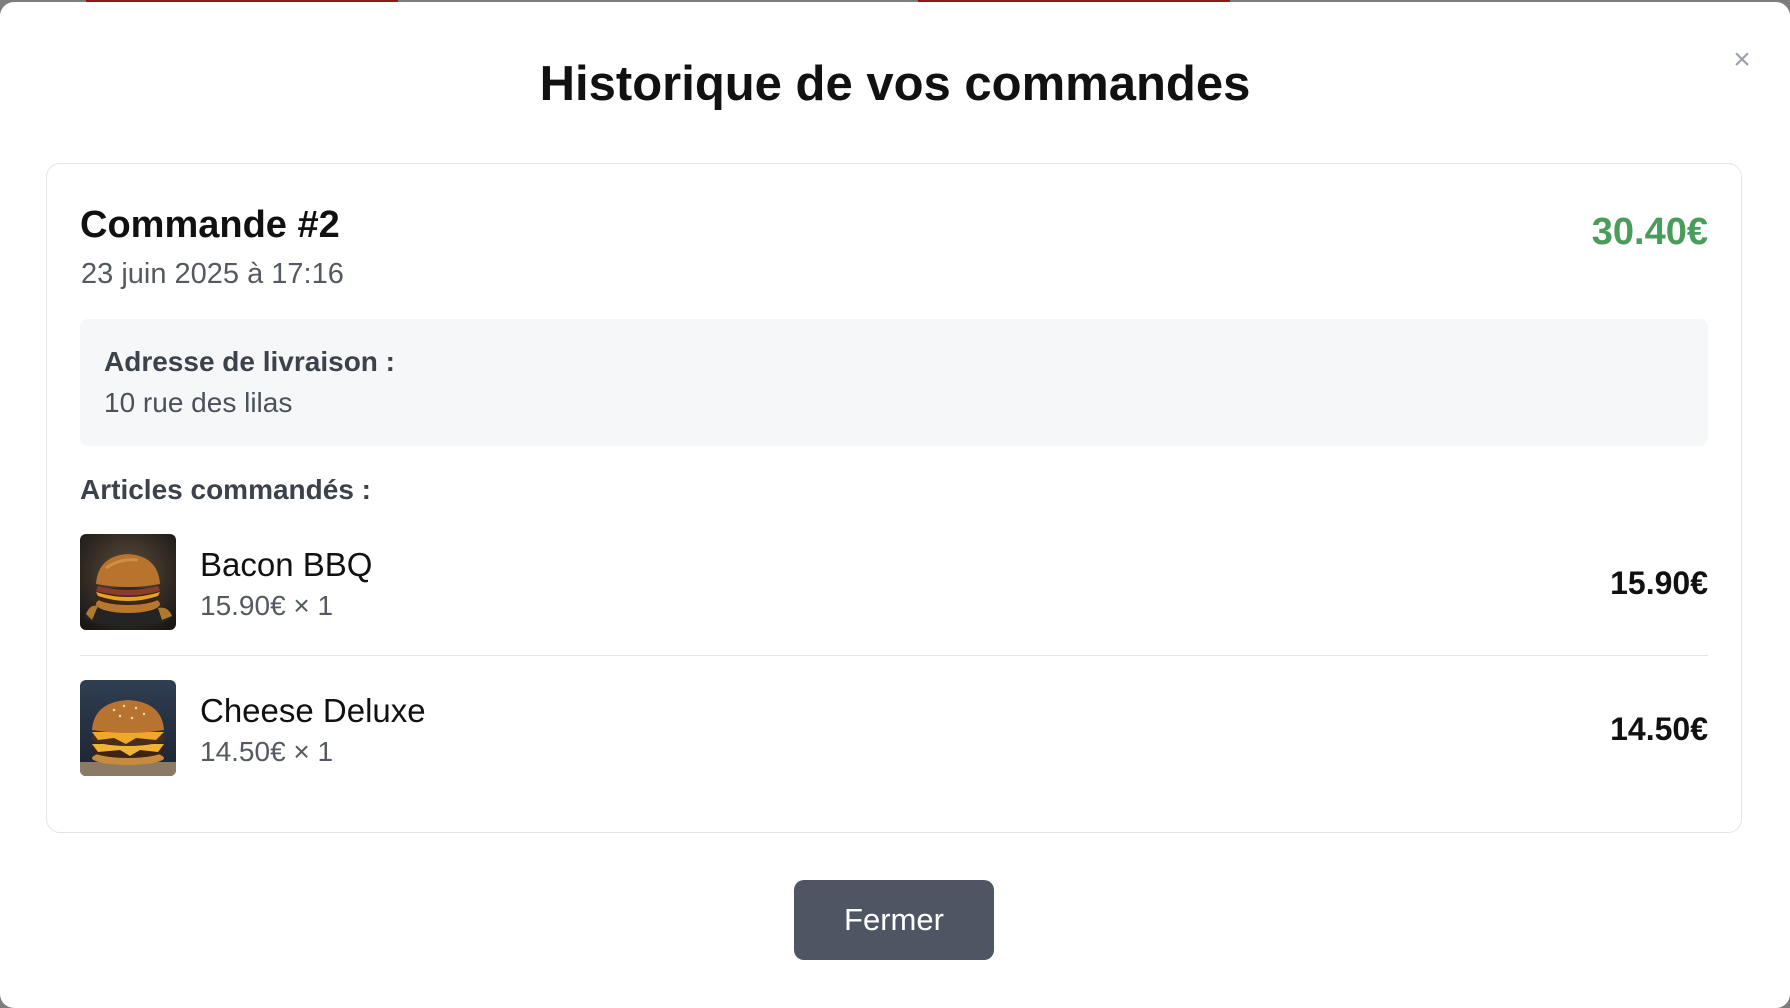 The image size is (1790, 1008). What do you see at coordinates (894, 382) in the screenshot?
I see `delivery-address-box: Adresse de livraison : 10 rue des lilas` at bounding box center [894, 382].